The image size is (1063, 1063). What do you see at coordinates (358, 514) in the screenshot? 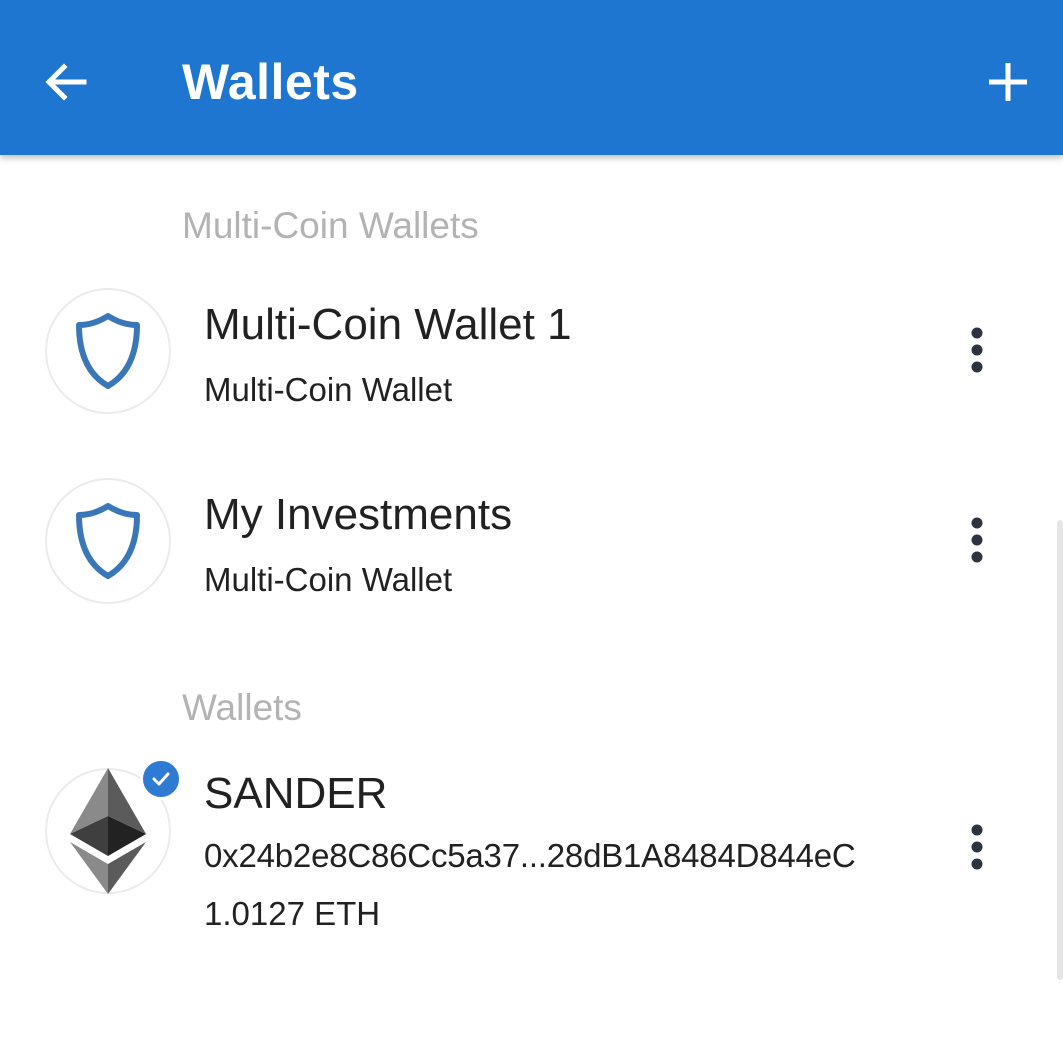
I see `wallet-name: My Investments` at bounding box center [358, 514].